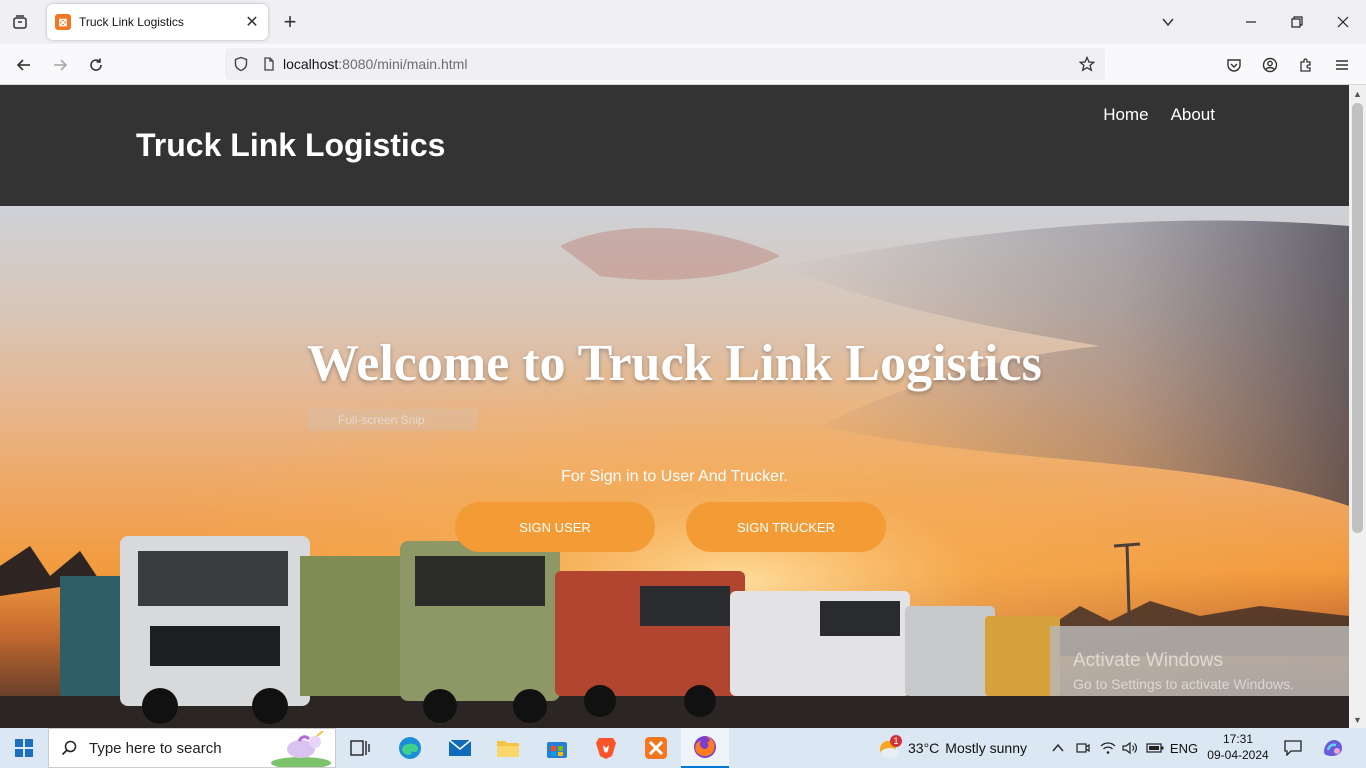 The height and width of the screenshot is (768, 1366). I want to click on scroll-down-icon: ▼, so click(1357, 719).